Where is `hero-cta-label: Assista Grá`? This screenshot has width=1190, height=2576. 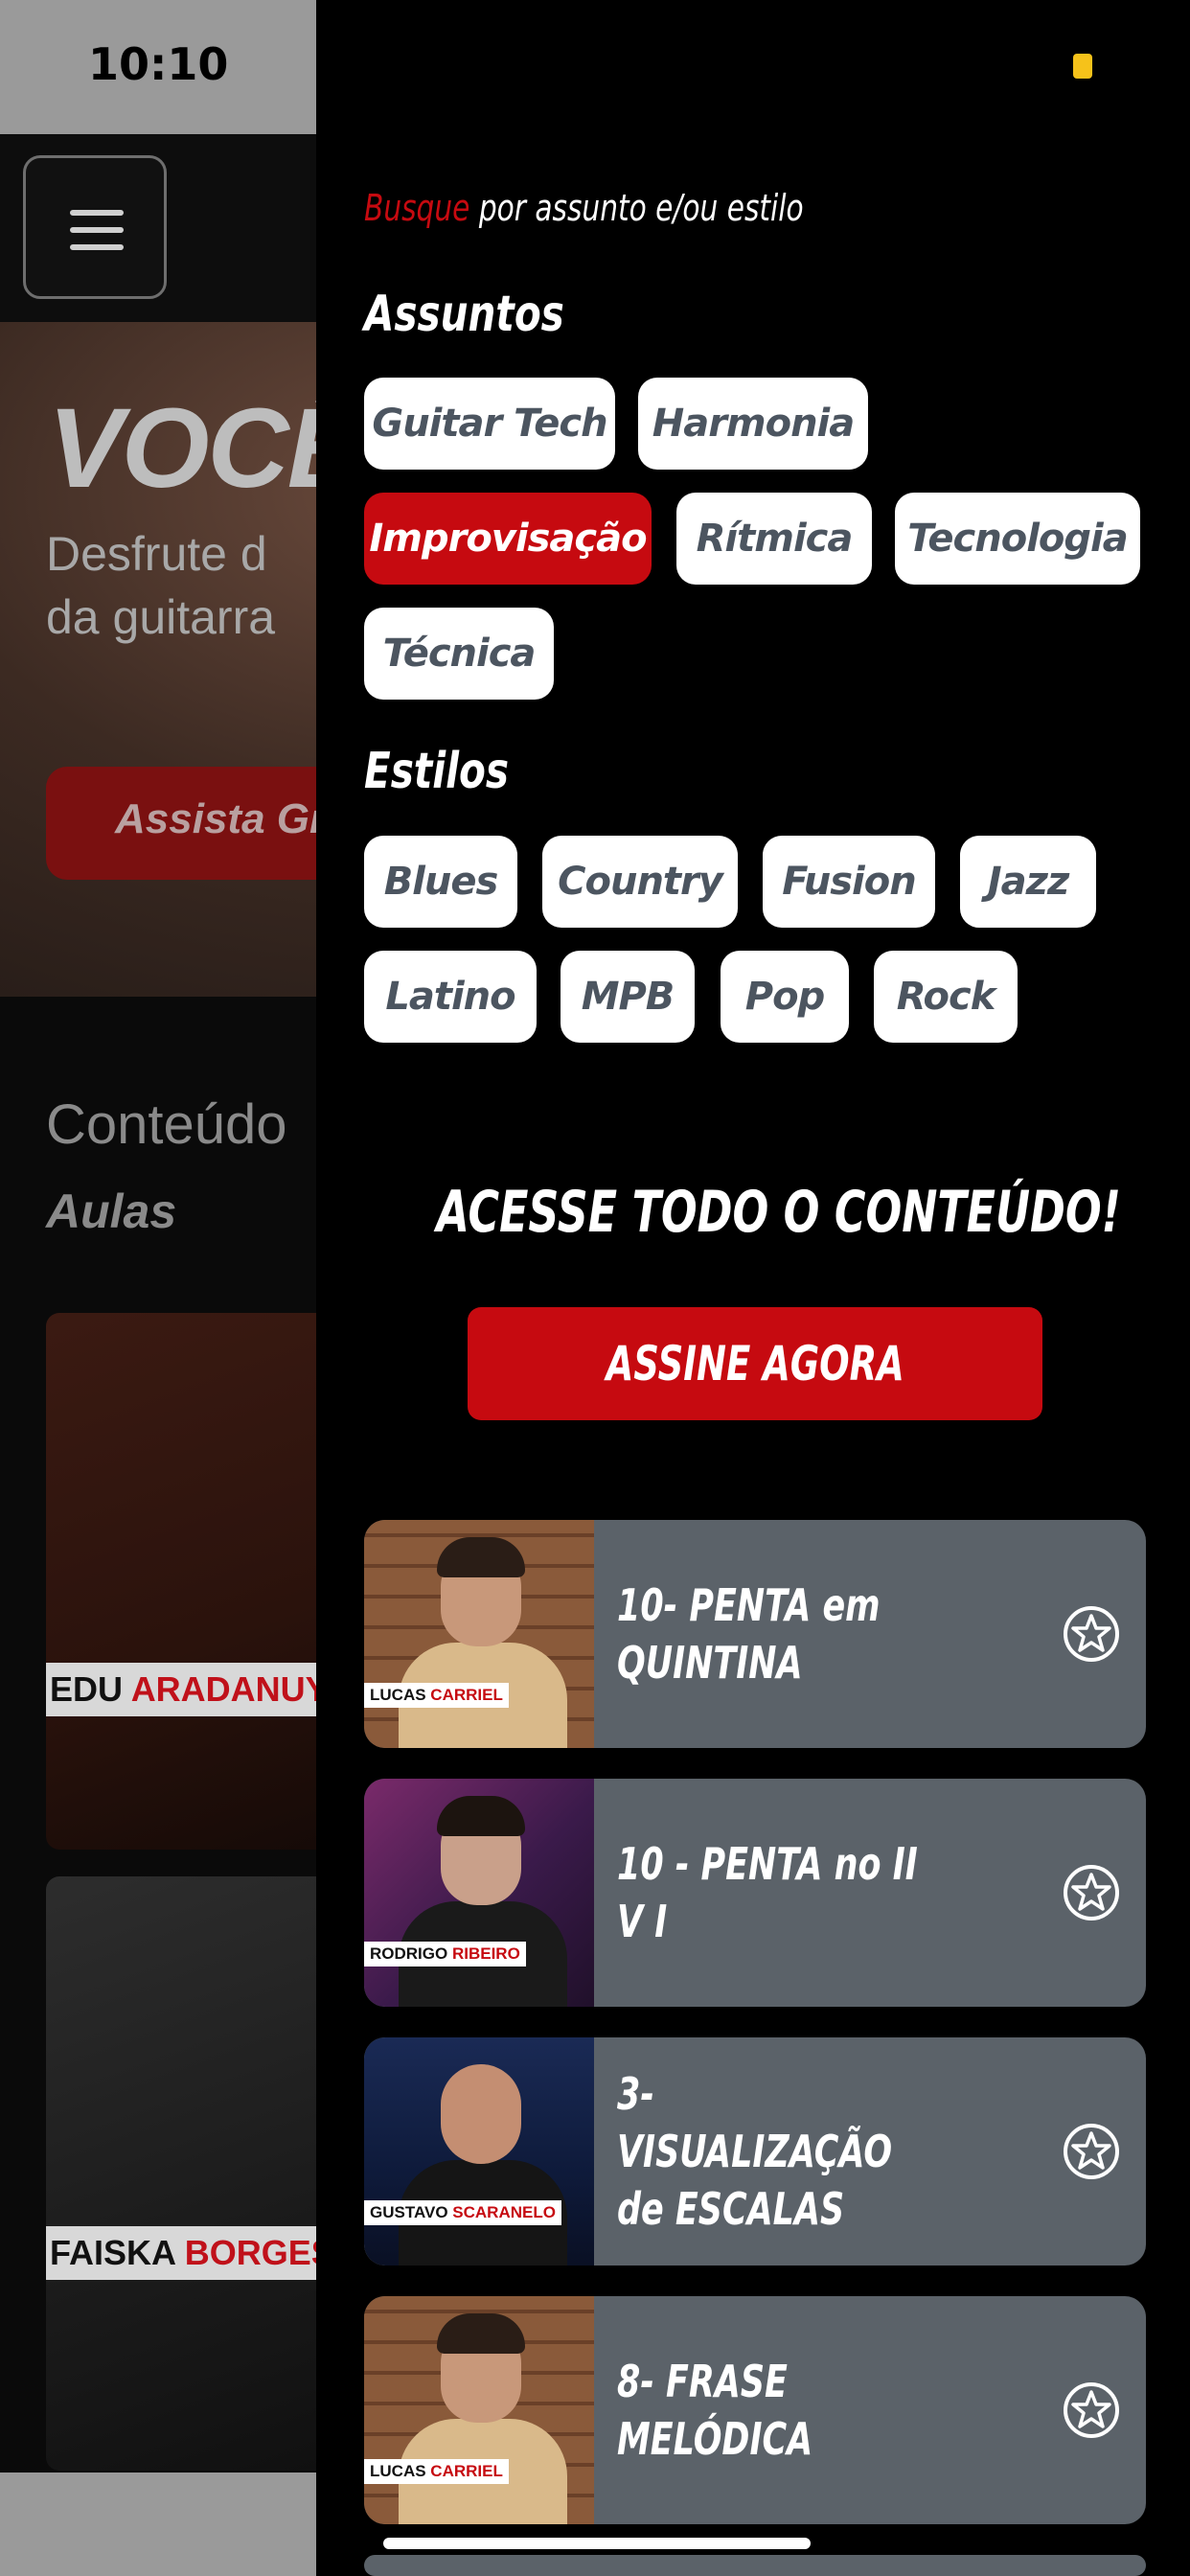
hero-cta-label: Assista Grá is located at coordinates (233, 818).